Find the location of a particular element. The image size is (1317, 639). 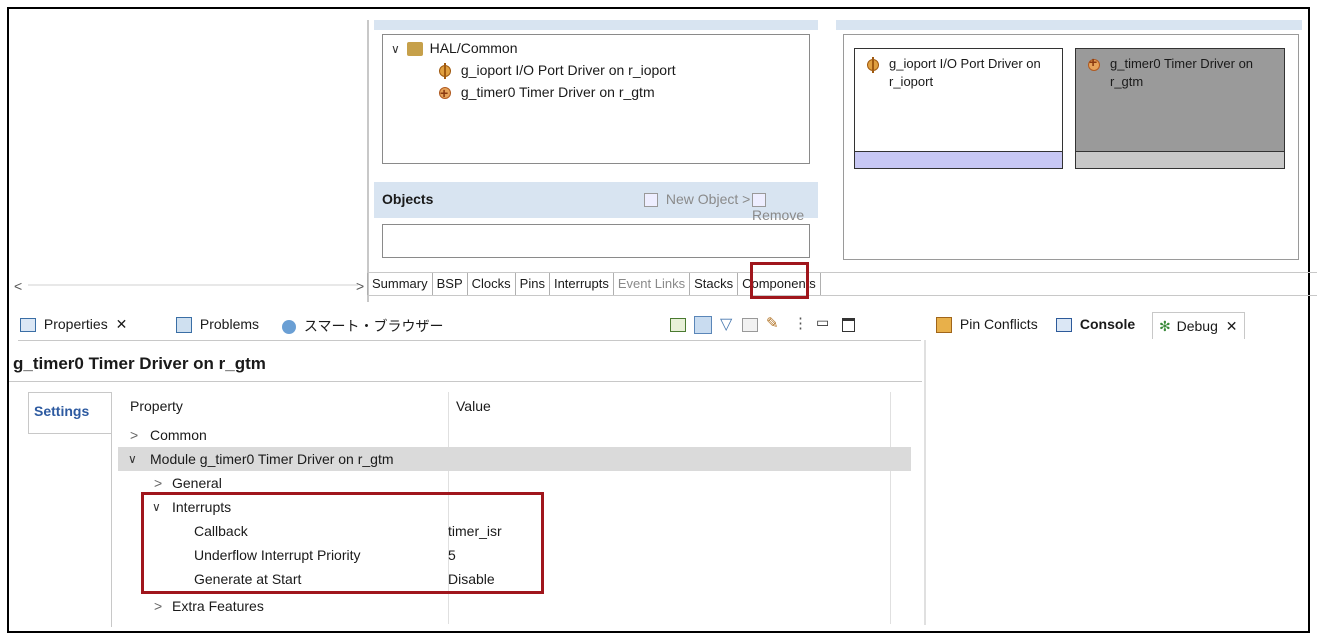

tab-interrupts: Interrupts is located at coordinates (582, 284).